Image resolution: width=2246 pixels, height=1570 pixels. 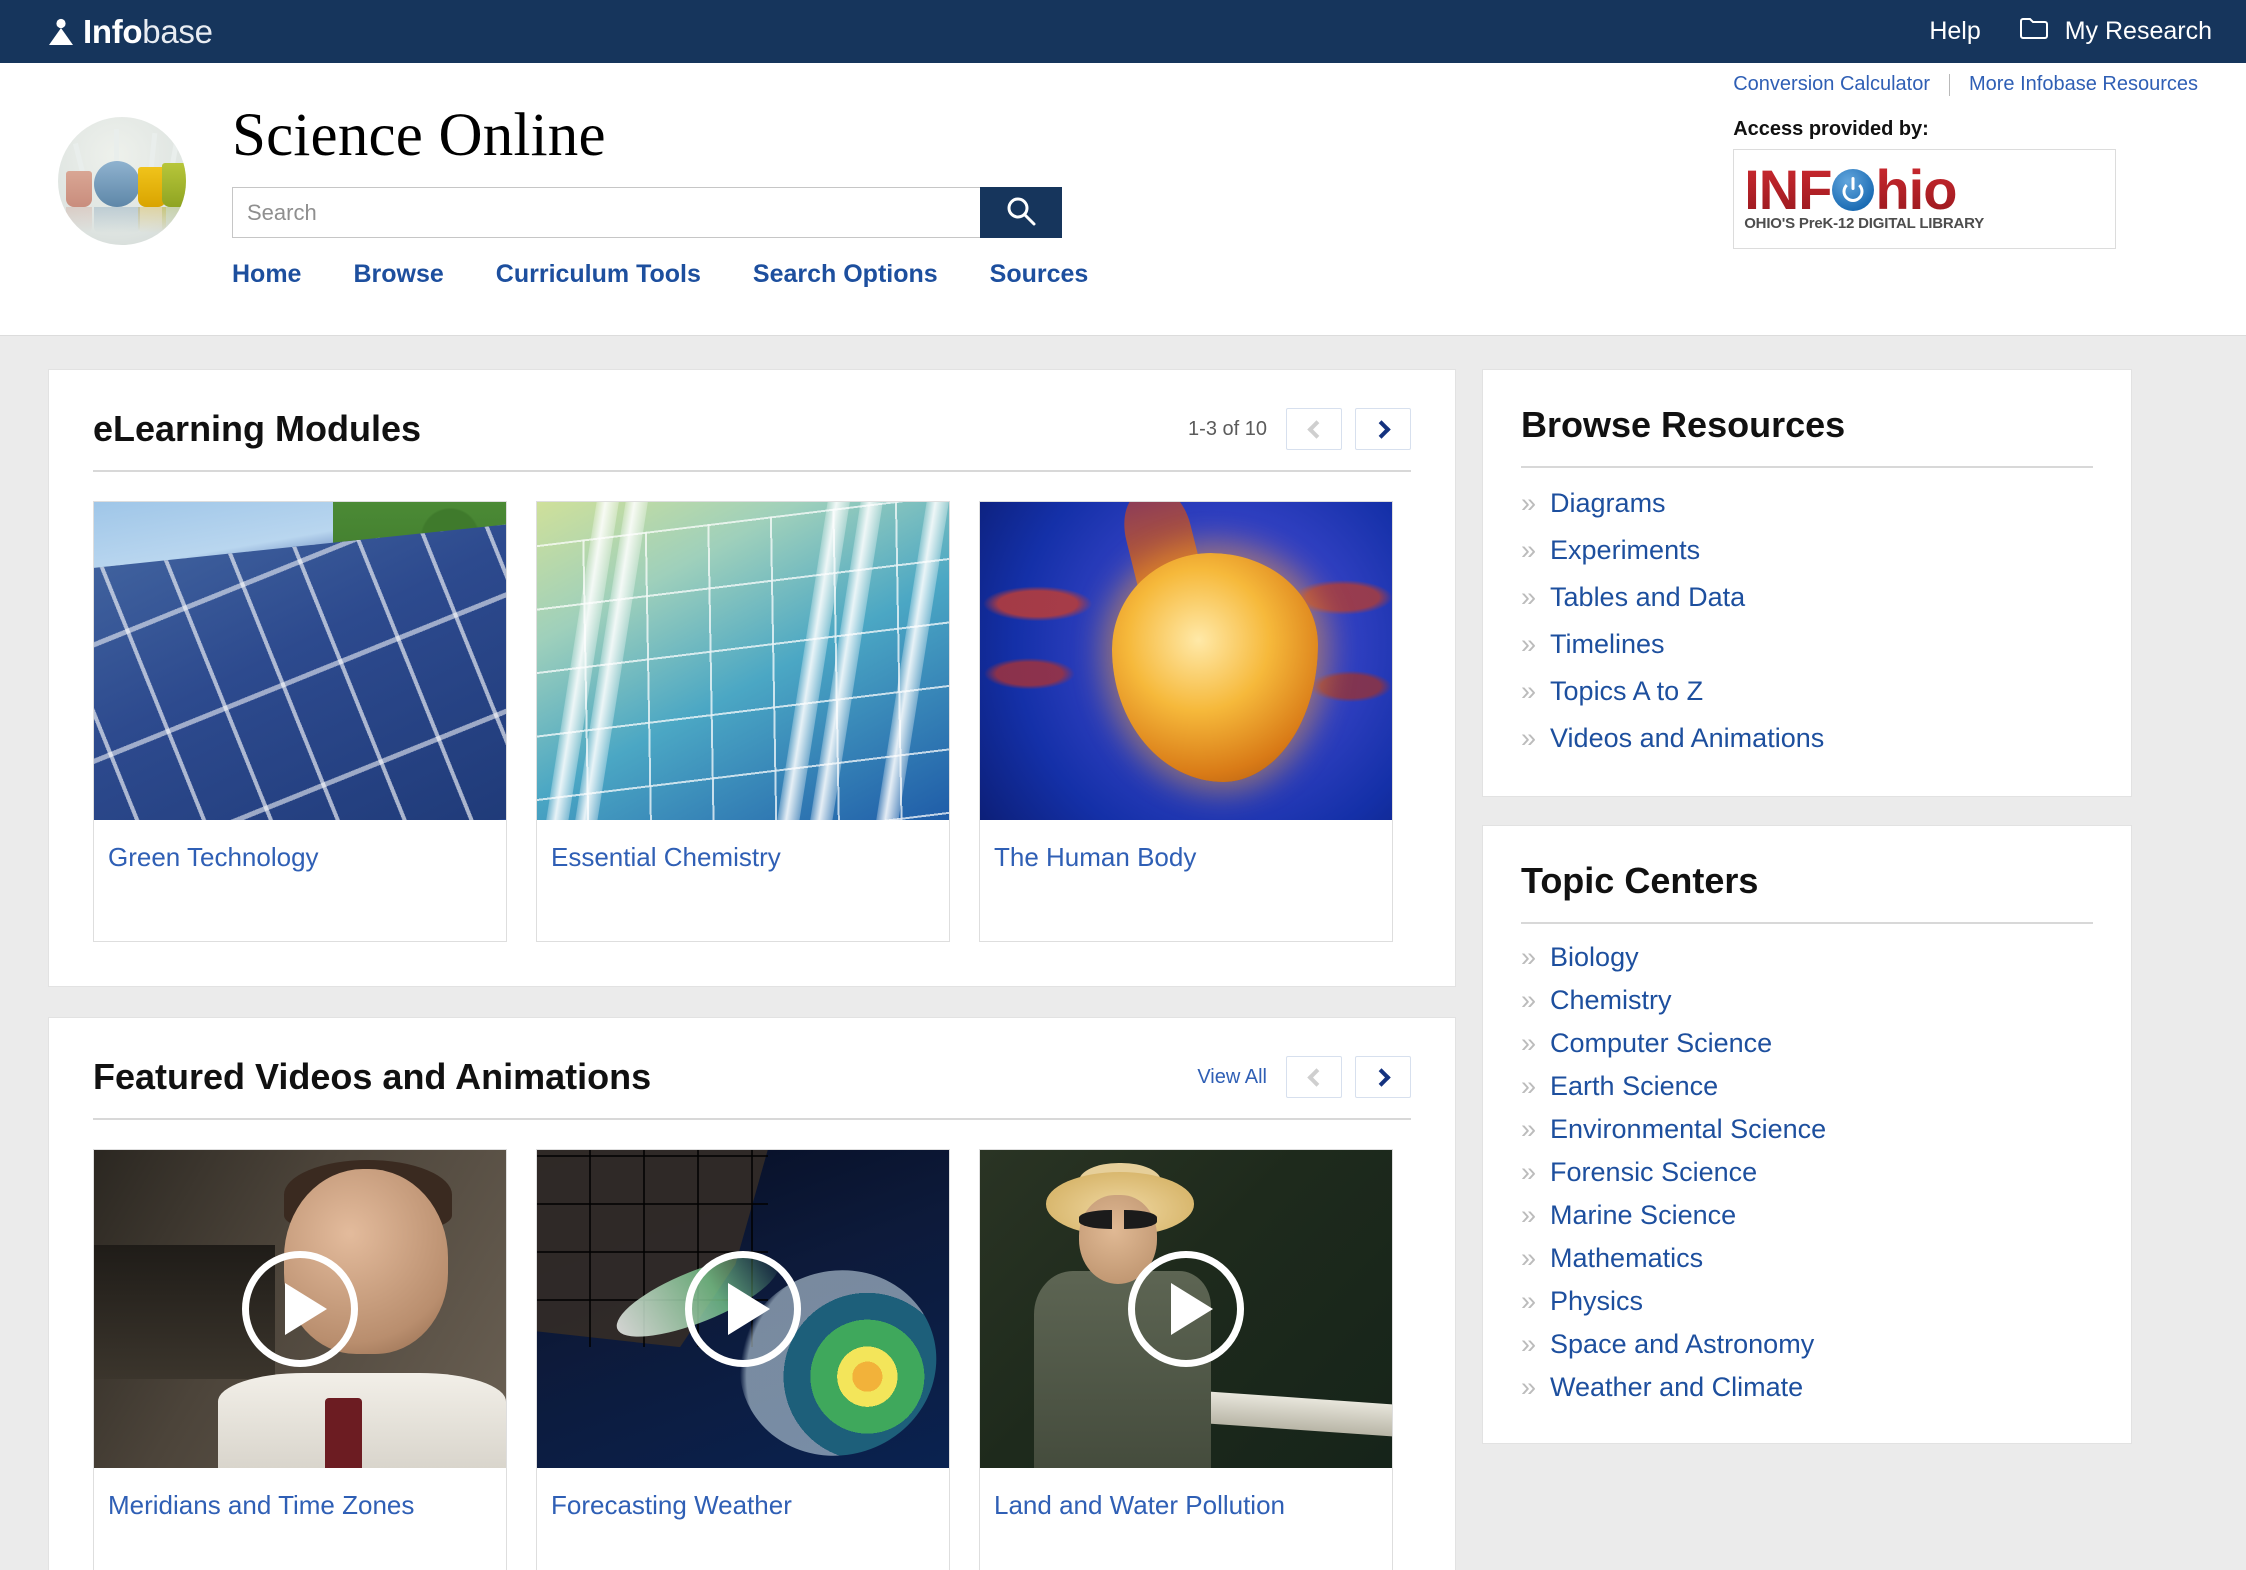 I want to click on periodic-table-test-tubes-photo, so click(x=743, y=661).